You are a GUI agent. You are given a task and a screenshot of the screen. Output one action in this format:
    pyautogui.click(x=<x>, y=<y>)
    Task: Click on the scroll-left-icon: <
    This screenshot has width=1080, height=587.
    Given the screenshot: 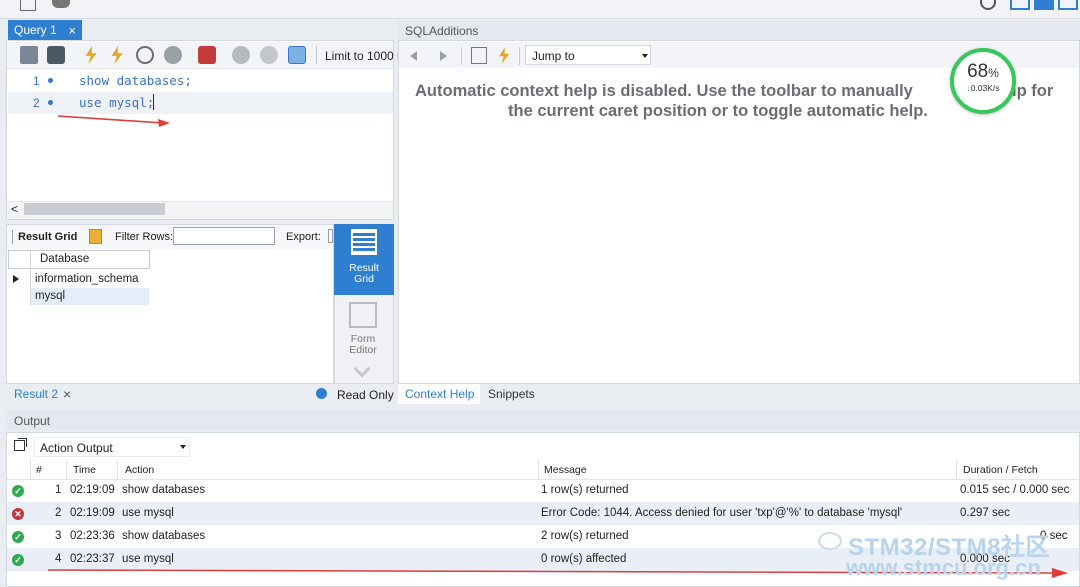 What is the action you would take?
    pyautogui.click(x=14, y=209)
    